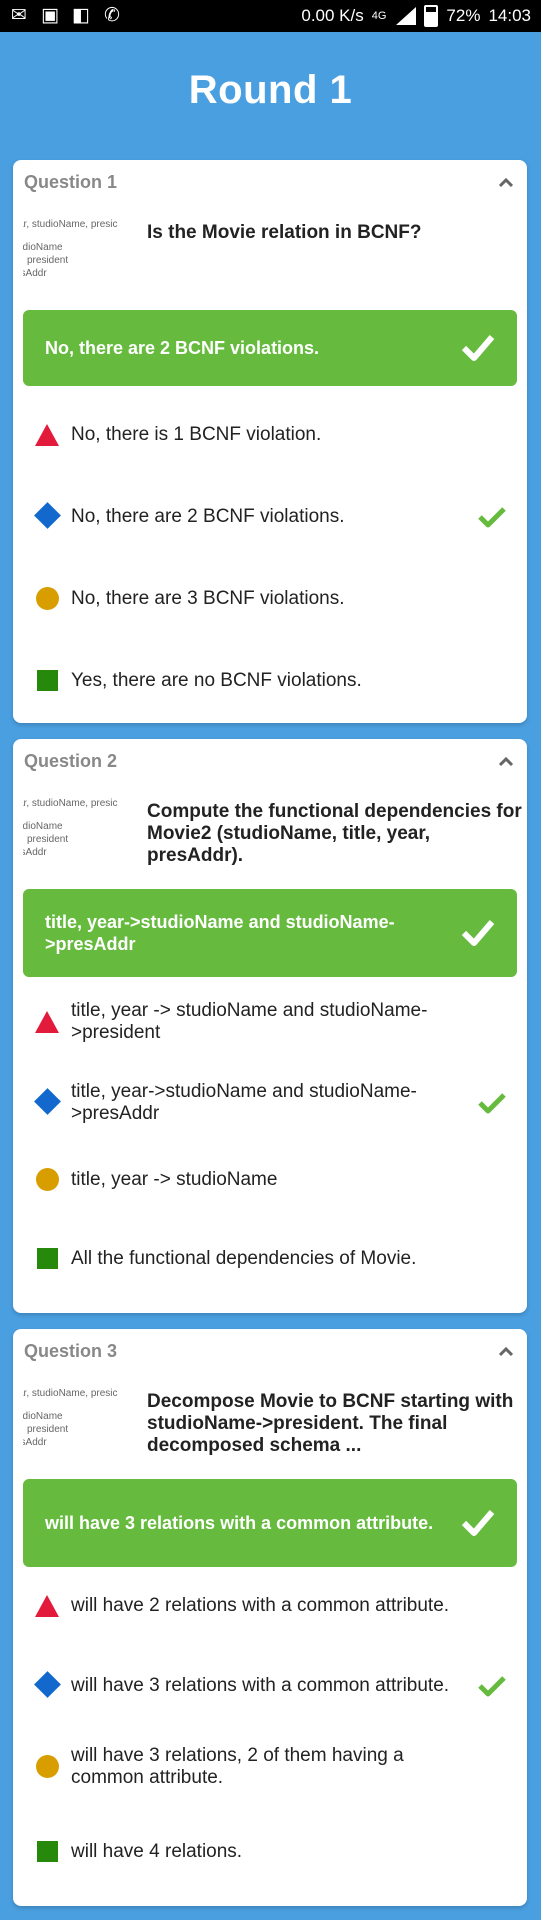 The image size is (541, 1920). What do you see at coordinates (332, 15) in the screenshot?
I see `network-speed: 0.00 K/s` at bounding box center [332, 15].